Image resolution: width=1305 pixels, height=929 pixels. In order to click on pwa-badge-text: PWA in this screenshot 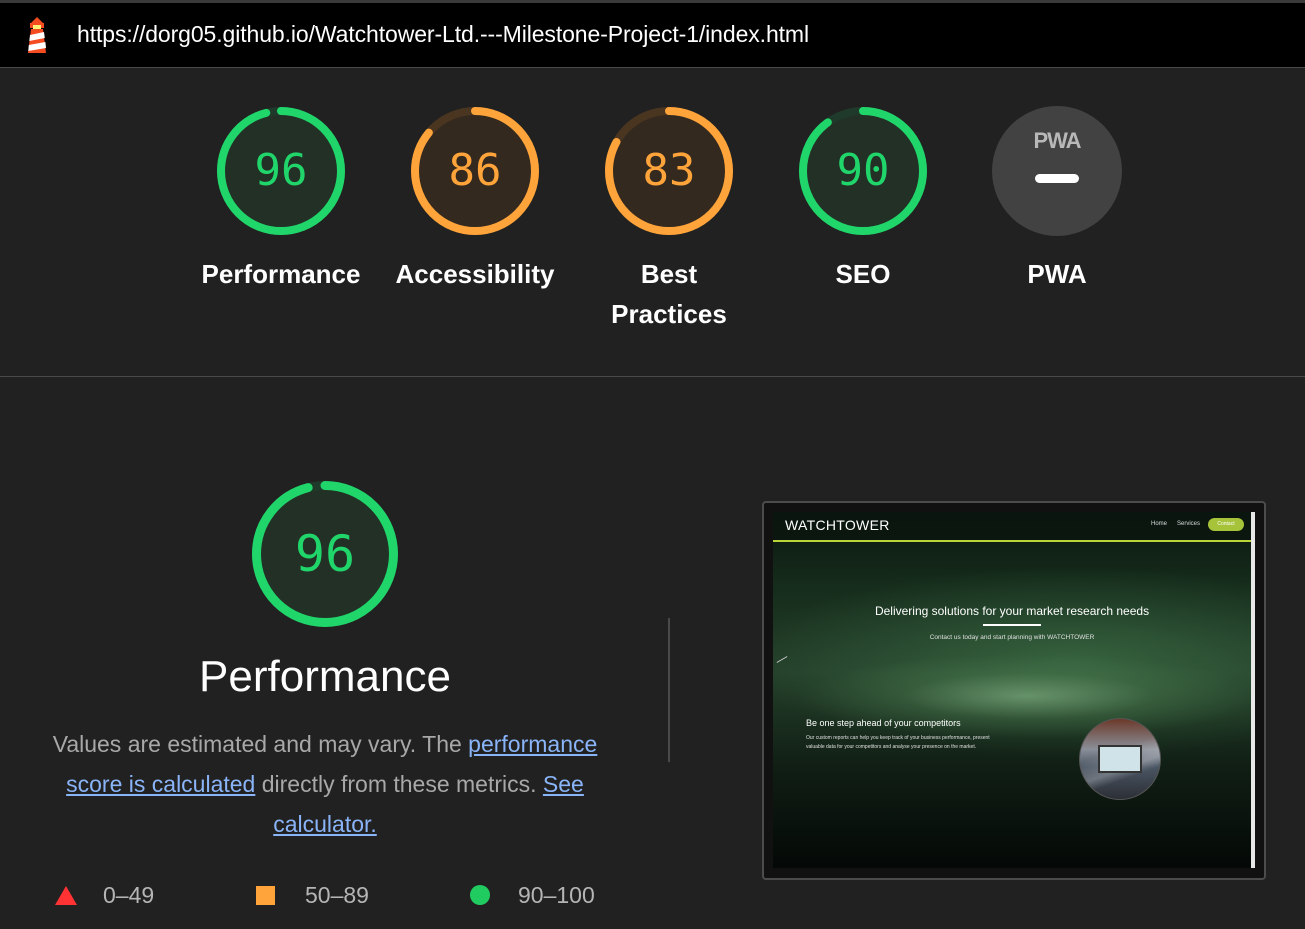, I will do `click(1057, 140)`.